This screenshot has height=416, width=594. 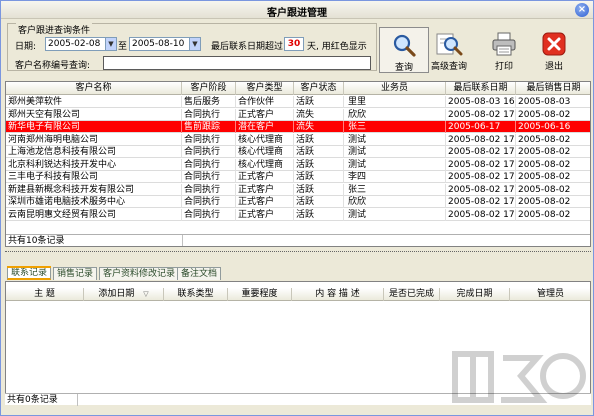 What do you see at coordinates (196, 294) in the screenshot?
I see `col-header-contact-type: 联系类型` at bounding box center [196, 294].